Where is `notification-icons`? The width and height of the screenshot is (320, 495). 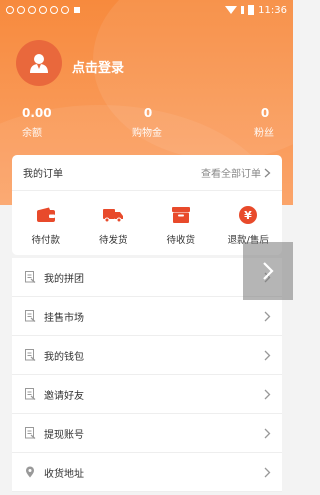
notification-icons is located at coordinates (43, 10).